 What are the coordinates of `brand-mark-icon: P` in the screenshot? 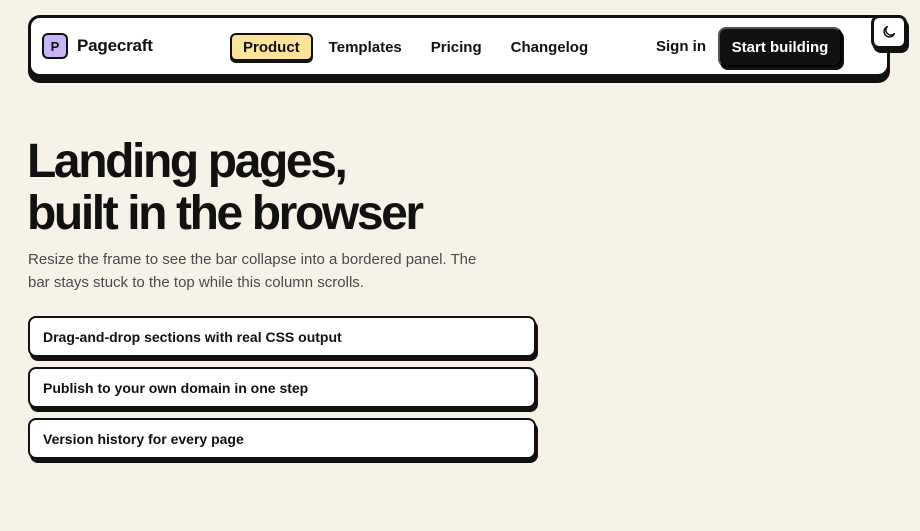 It's located at (55, 46).